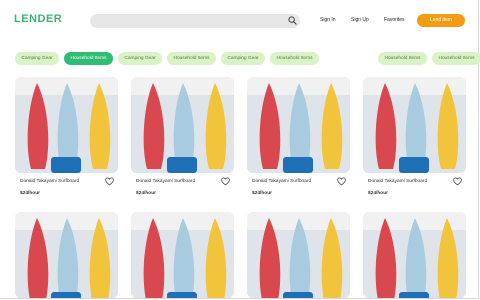 Image resolution: width=480 pixels, height=300 pixels. What do you see at coordinates (38, 19) in the screenshot?
I see `app-logo: LENDER` at bounding box center [38, 19].